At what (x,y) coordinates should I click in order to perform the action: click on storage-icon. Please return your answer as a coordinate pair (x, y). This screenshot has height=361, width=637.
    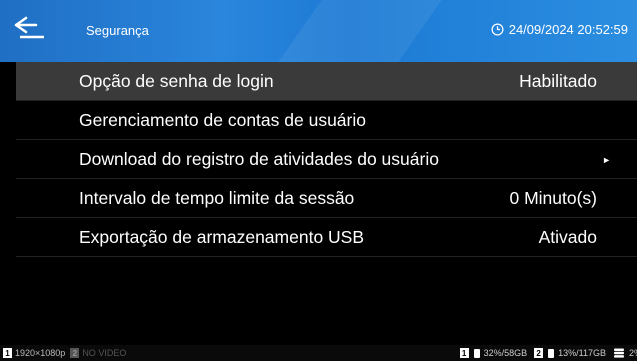
    Looking at the image, I should click on (618, 353).